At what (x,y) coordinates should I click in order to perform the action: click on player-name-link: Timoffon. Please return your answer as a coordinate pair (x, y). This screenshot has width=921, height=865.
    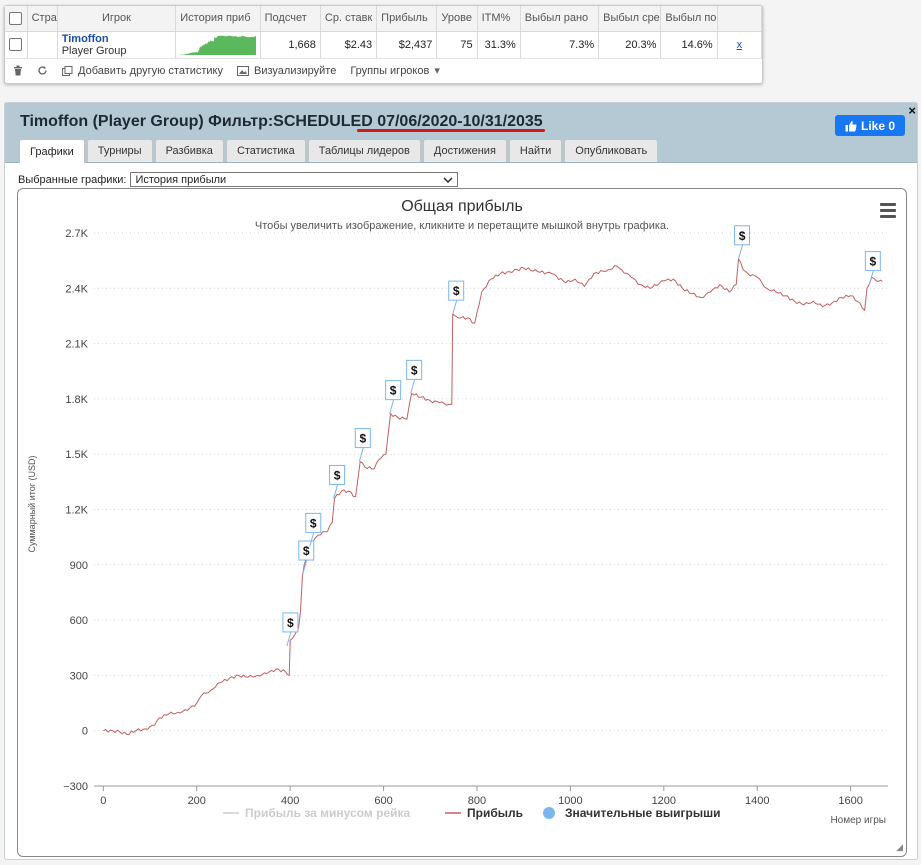
    Looking at the image, I should click on (117, 39).